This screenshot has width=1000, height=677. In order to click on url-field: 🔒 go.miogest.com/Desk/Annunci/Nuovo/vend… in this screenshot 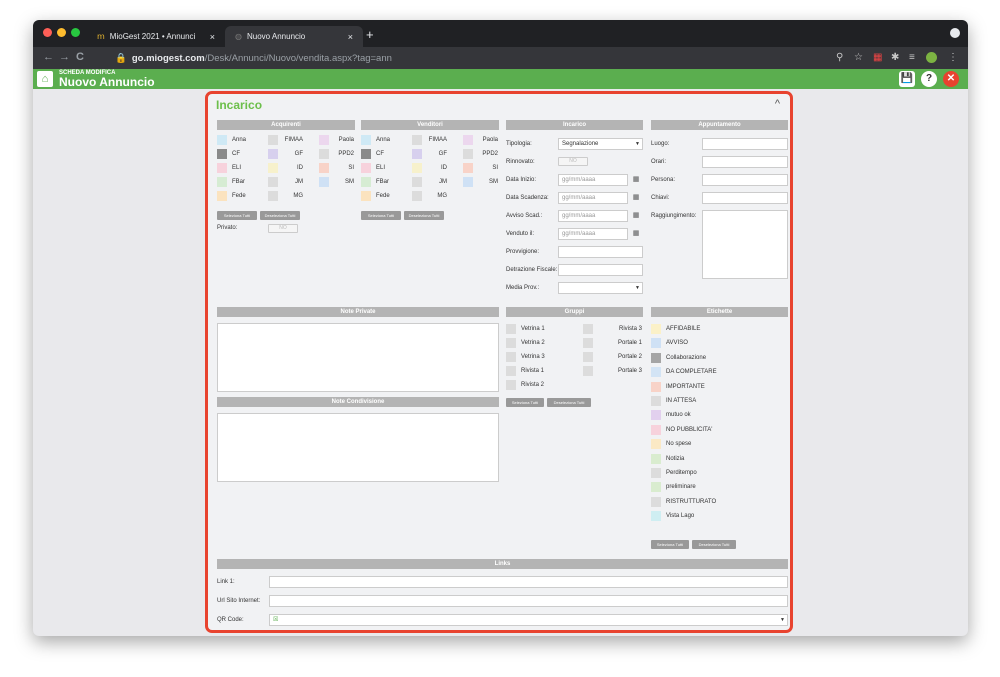, I will do `click(485, 58)`.